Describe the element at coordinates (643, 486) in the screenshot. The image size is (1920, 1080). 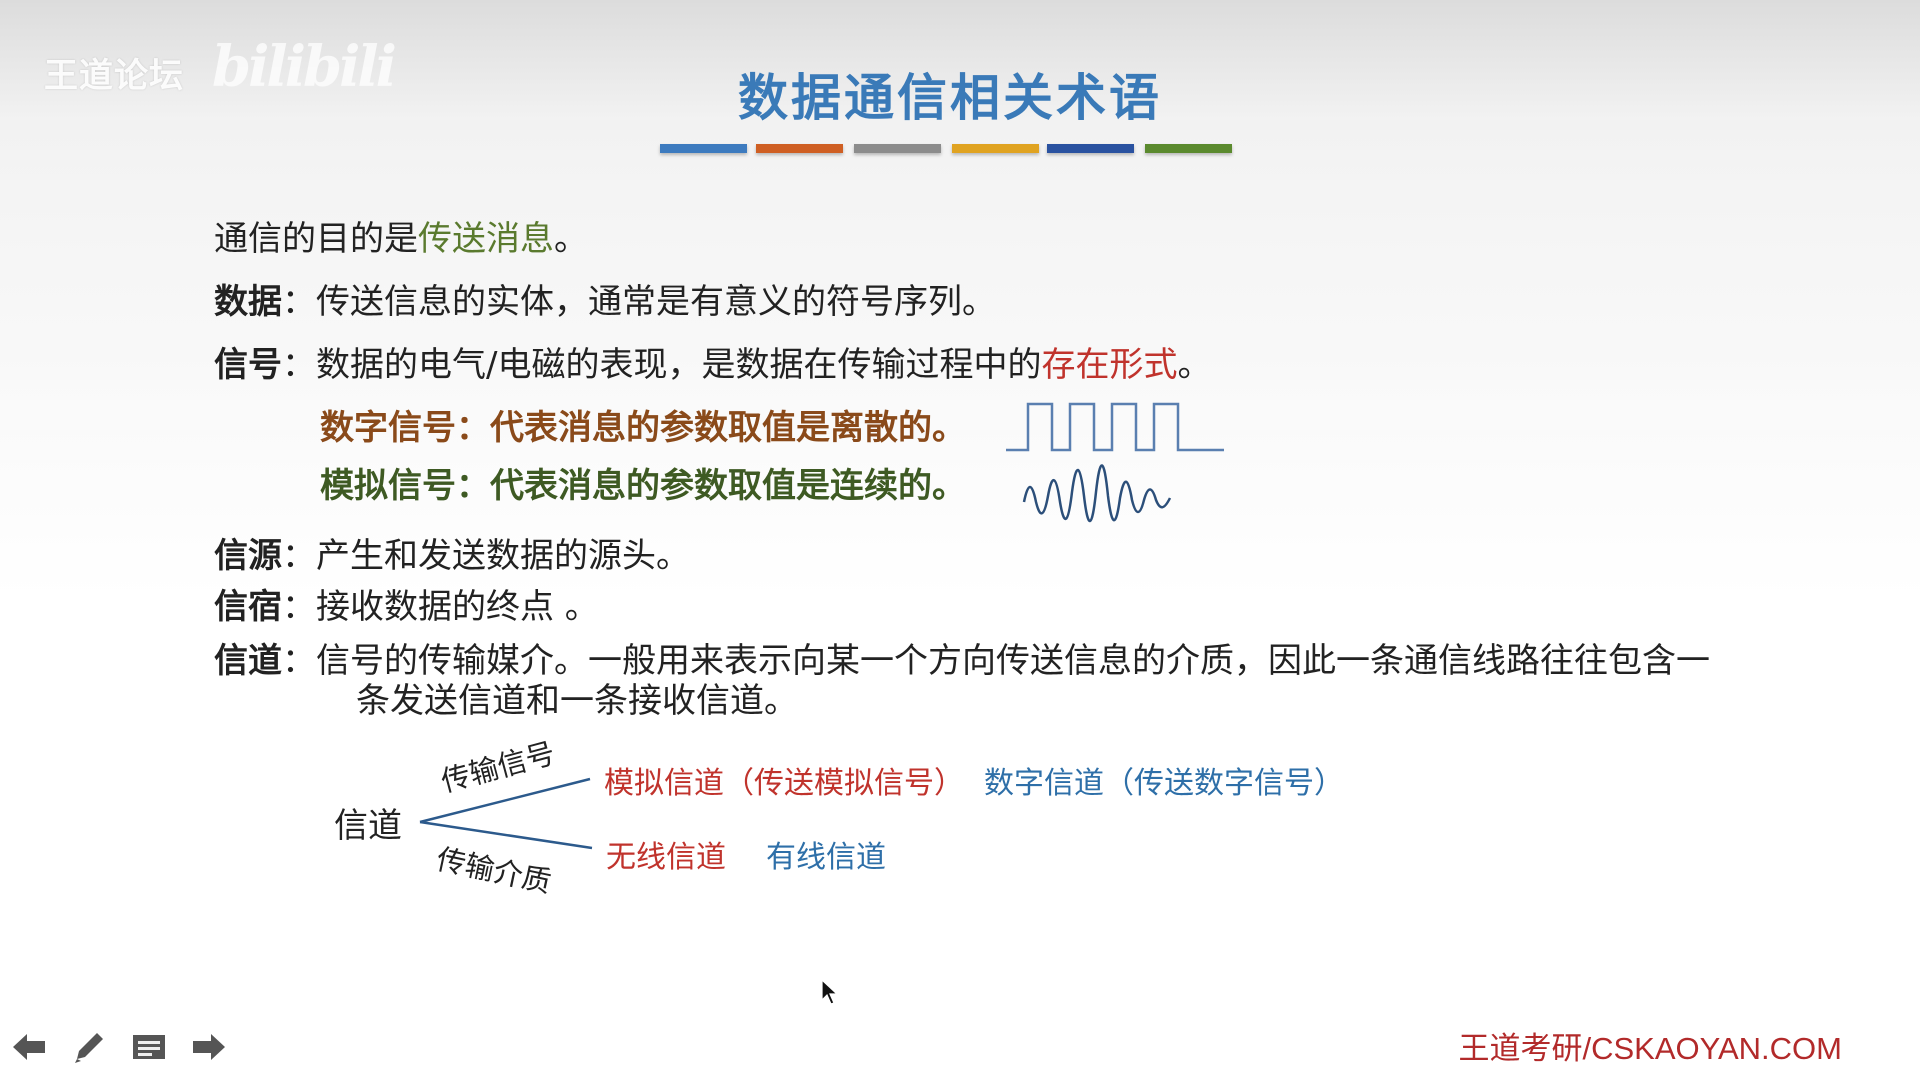
I see `analog-signal-line: 模拟信号：代表消息的参数取值是连续的。` at that location.